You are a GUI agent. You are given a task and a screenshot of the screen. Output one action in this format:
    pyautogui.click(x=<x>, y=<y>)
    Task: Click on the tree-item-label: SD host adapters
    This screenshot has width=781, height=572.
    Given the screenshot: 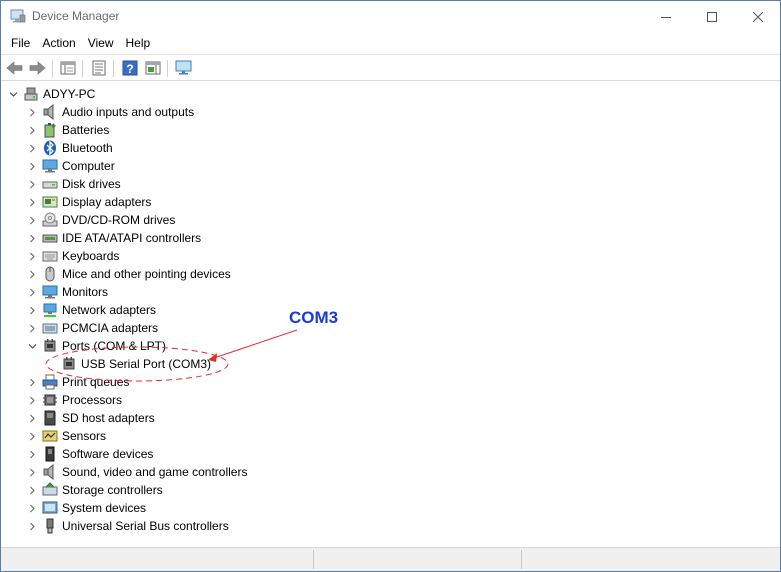 What is the action you would take?
    pyautogui.click(x=108, y=418)
    